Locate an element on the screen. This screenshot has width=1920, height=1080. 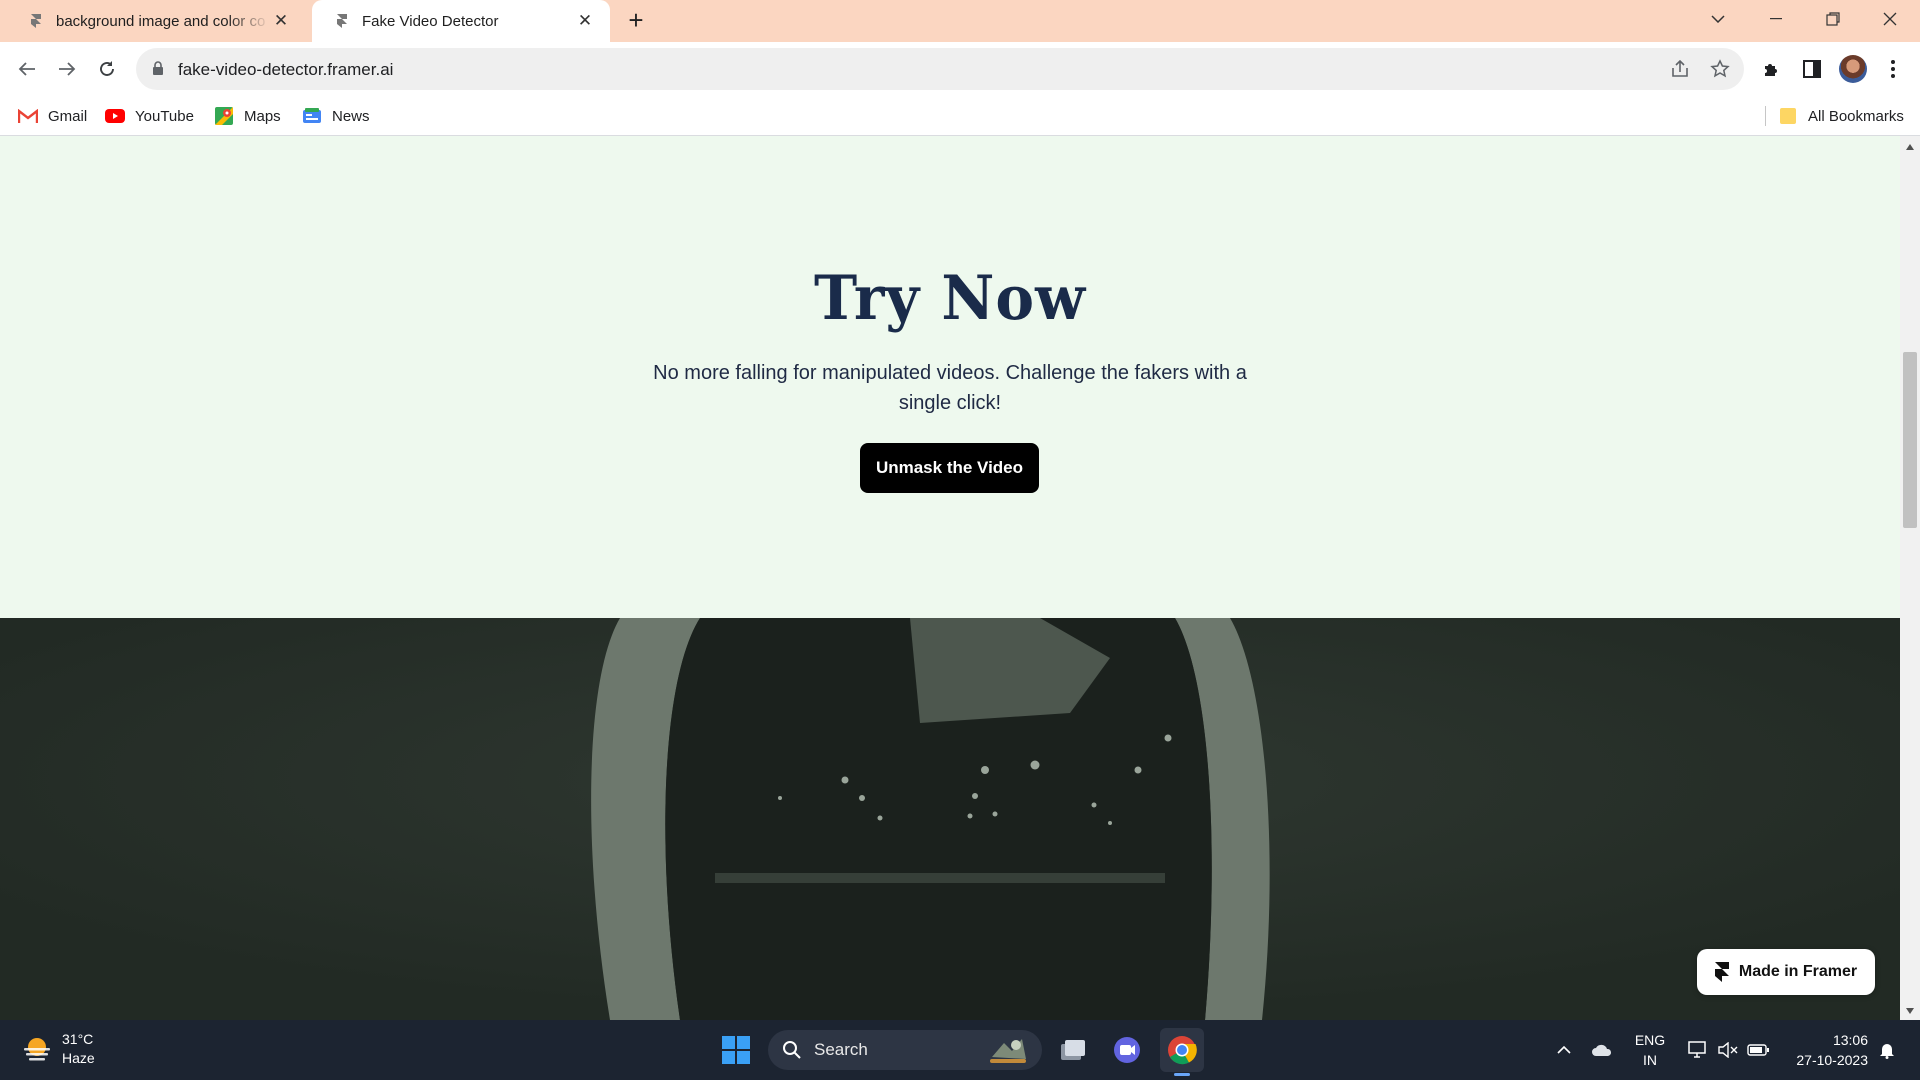
tab-search-chevron-icon is located at coordinates (1718, 19).